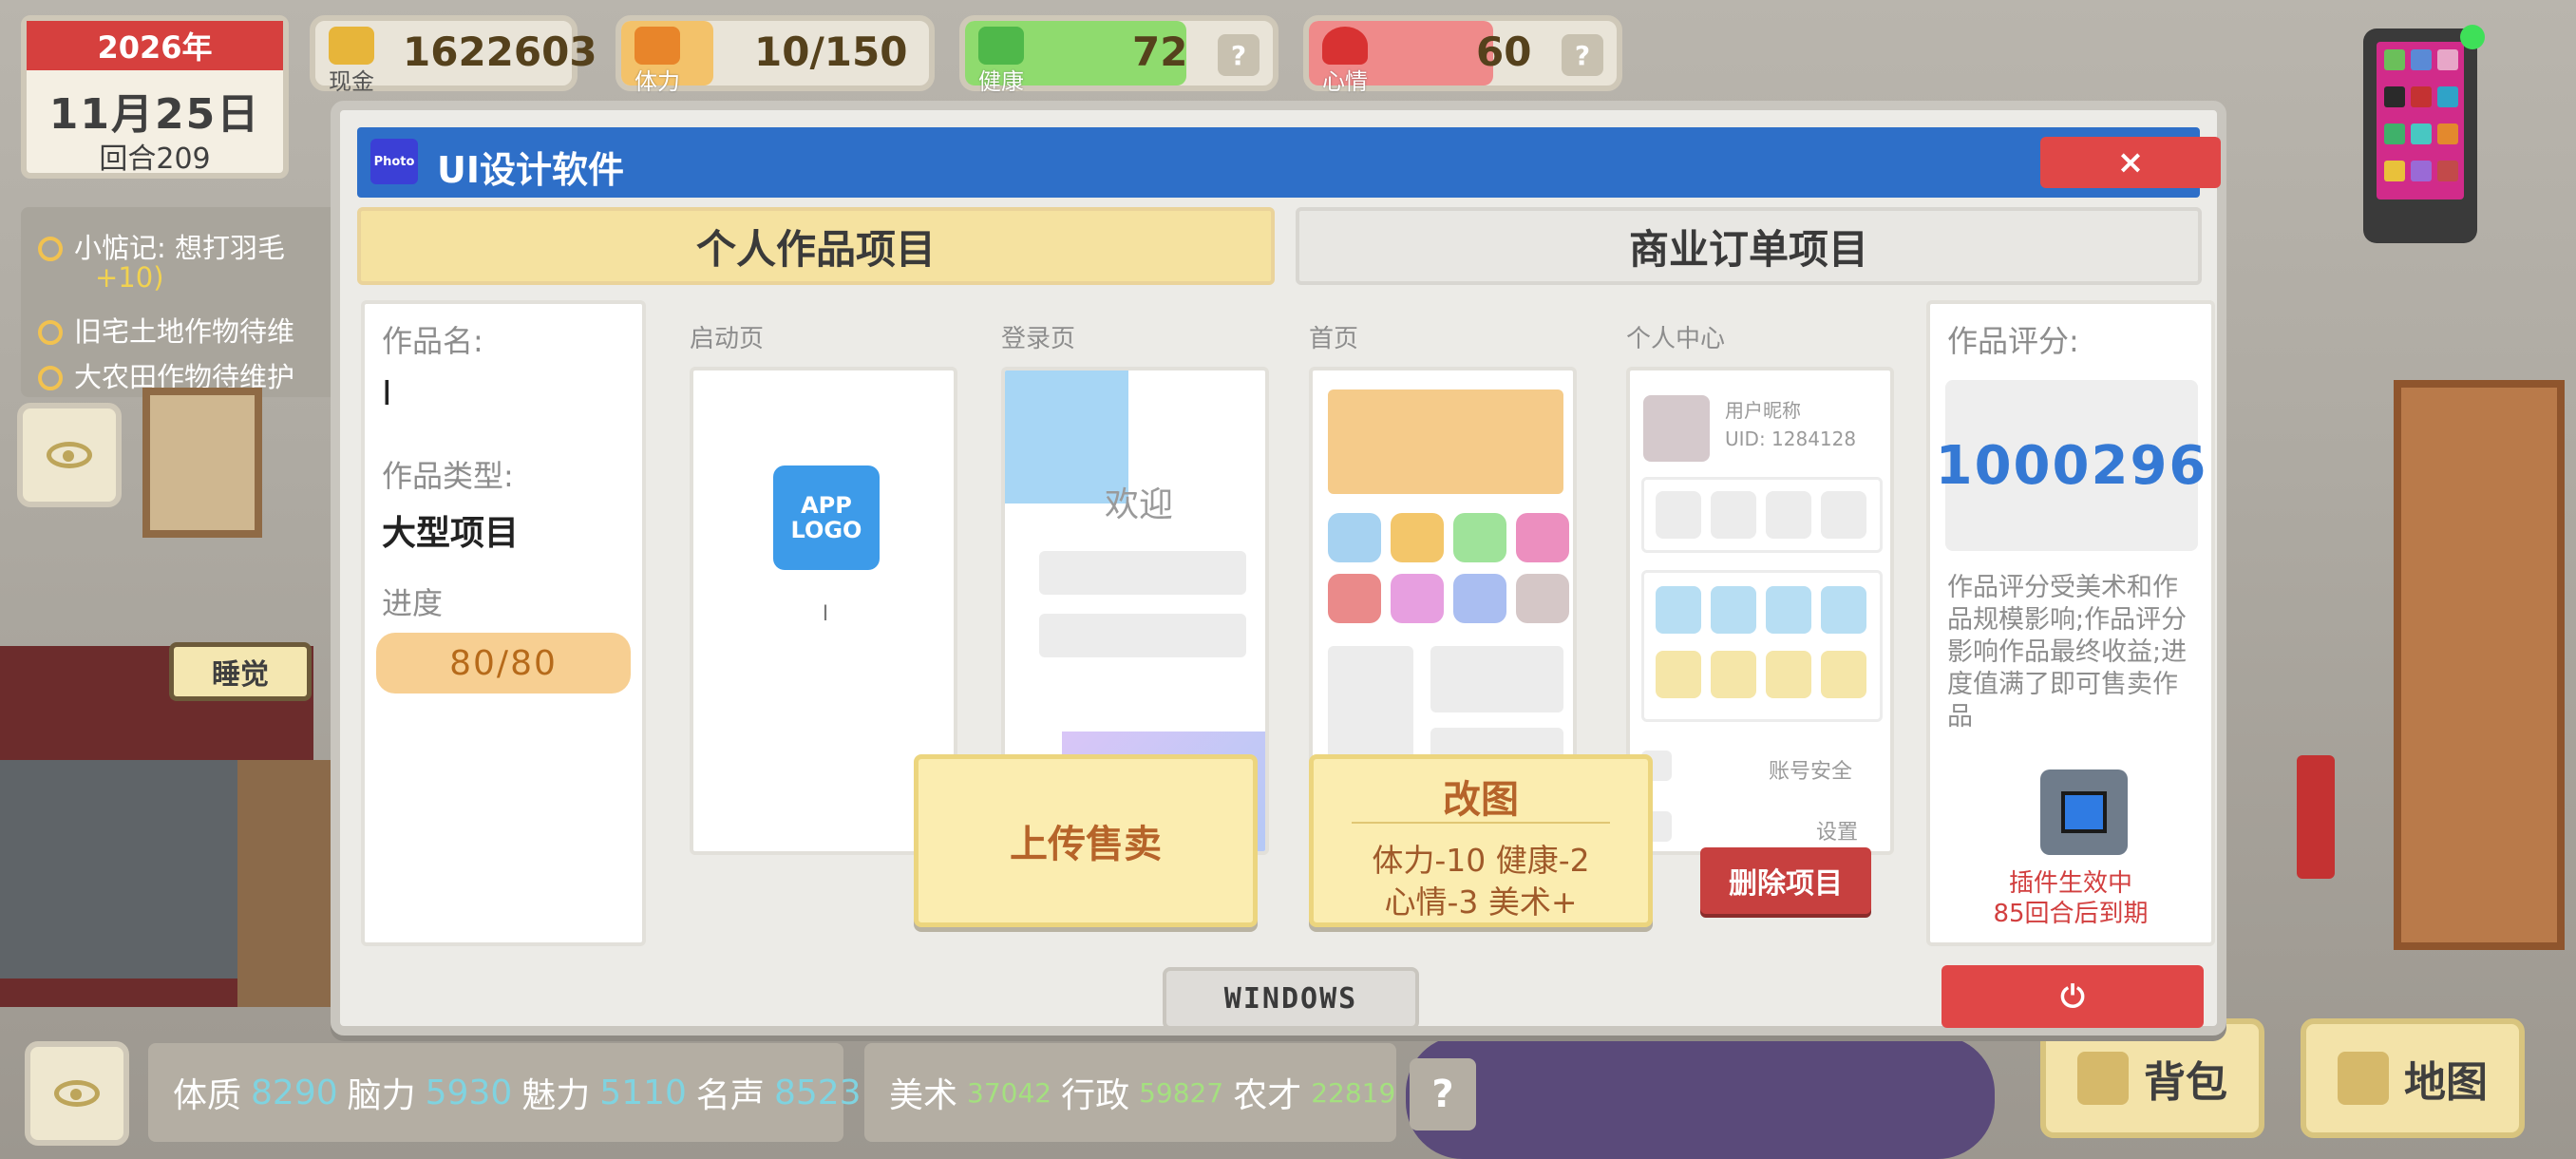  Describe the element at coordinates (657, 81) in the screenshot. I see `stamina-label: 体力` at that location.